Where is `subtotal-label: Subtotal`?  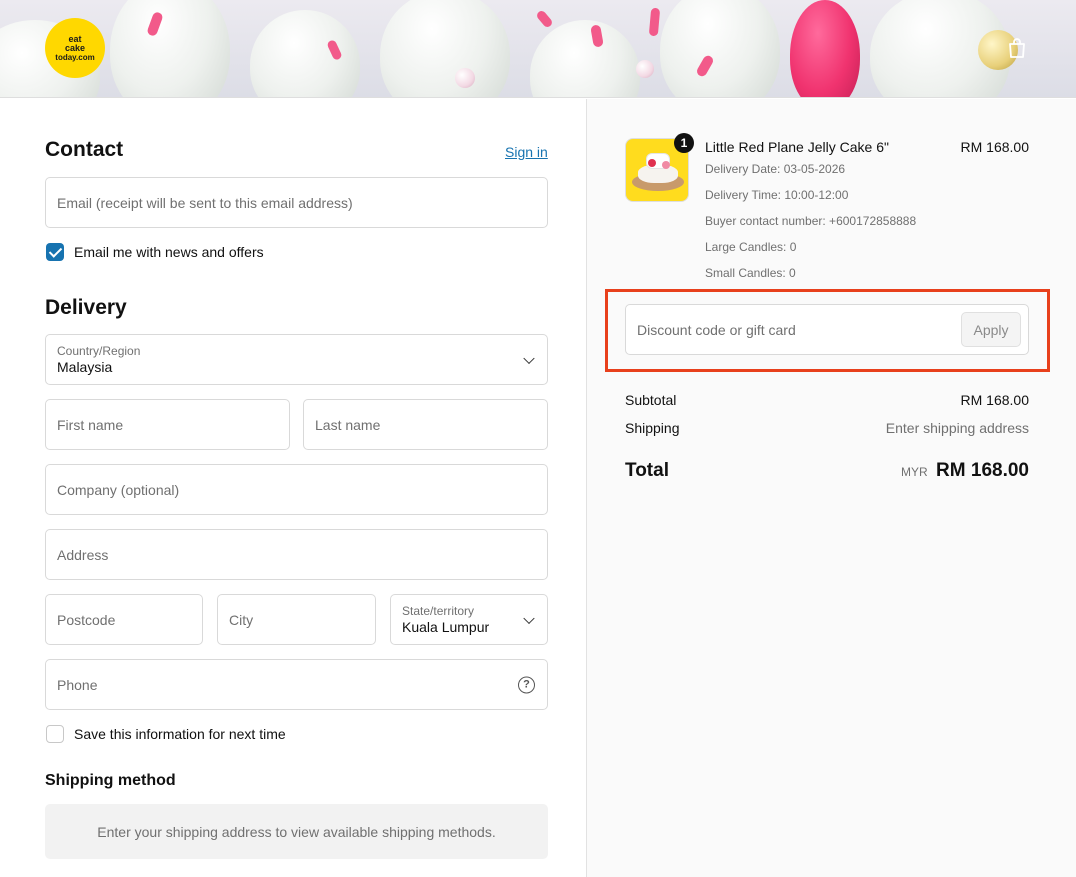
subtotal-label: Subtotal is located at coordinates (651, 400).